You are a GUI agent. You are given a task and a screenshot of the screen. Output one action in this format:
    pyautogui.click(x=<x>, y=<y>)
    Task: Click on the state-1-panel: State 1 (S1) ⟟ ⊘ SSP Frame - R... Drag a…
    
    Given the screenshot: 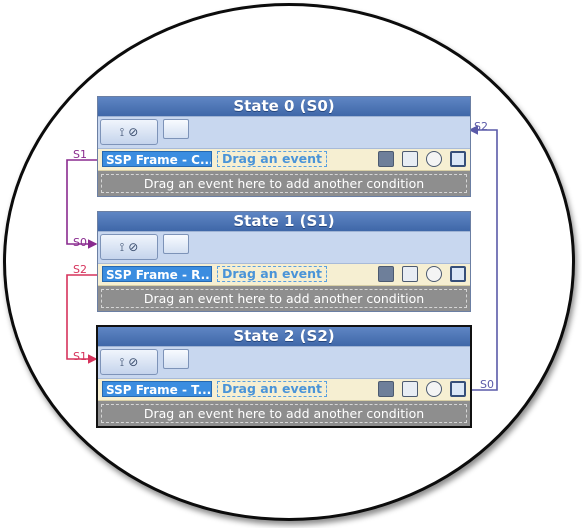 What is the action you would take?
    pyautogui.click(x=284, y=261)
    